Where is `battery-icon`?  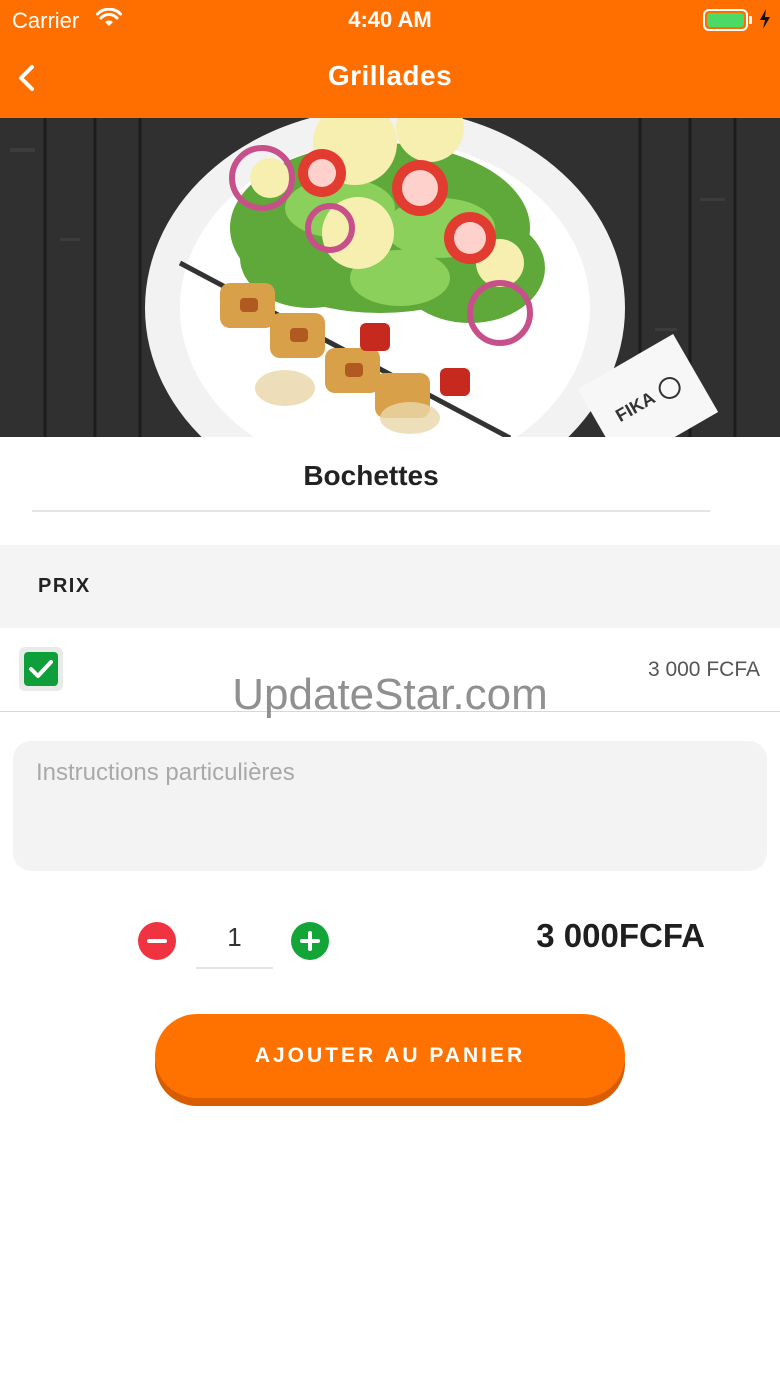 battery-icon is located at coordinates (728, 22).